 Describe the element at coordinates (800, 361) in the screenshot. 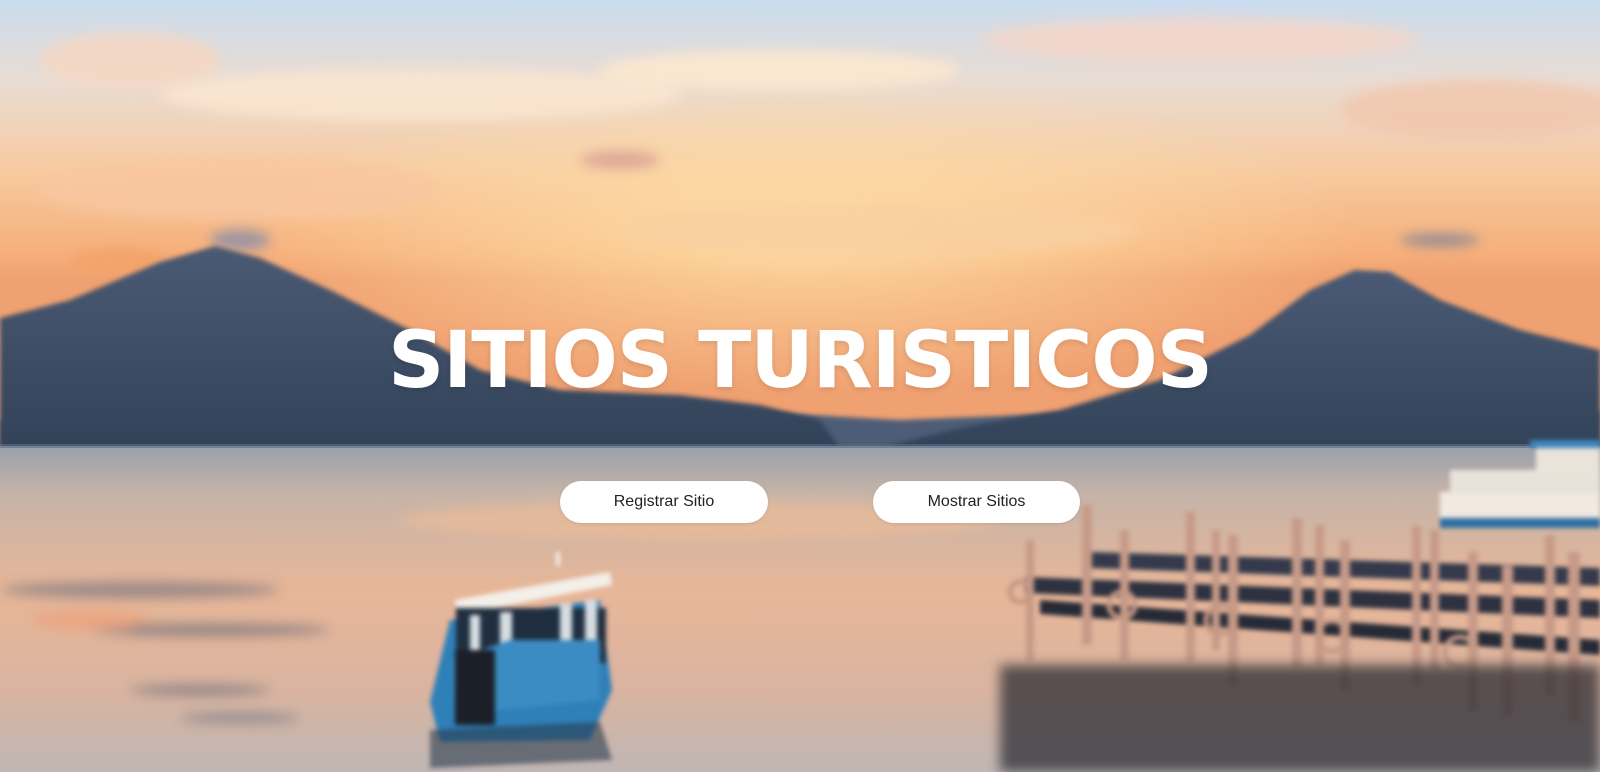

I see `page-title: SITIOS TURISTICOS` at that location.